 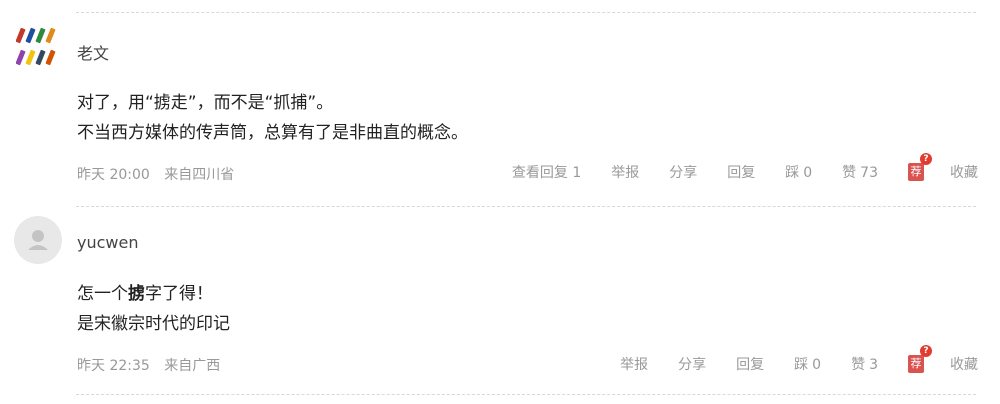 What do you see at coordinates (153, 324) in the screenshot?
I see `comment-text-line: 是宋徽宗时代的印记` at bounding box center [153, 324].